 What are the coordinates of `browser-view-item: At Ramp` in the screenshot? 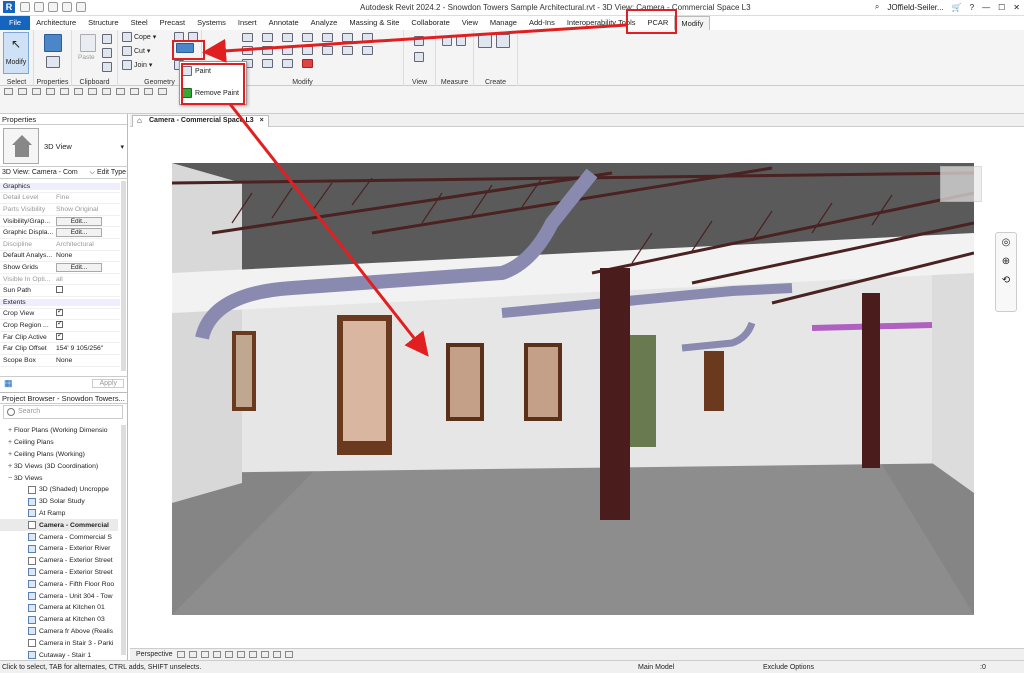 It's located at (59, 514).